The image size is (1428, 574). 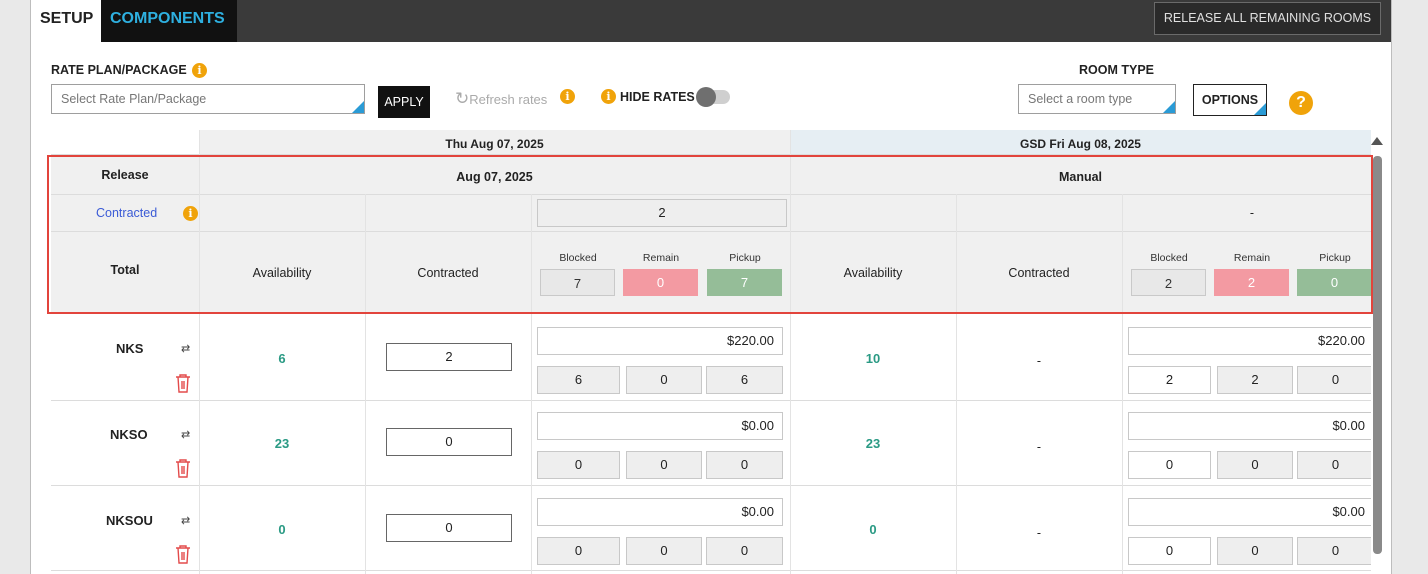 What do you see at coordinates (1334, 282) in the screenshot?
I see `day2-pickup-total: 0` at bounding box center [1334, 282].